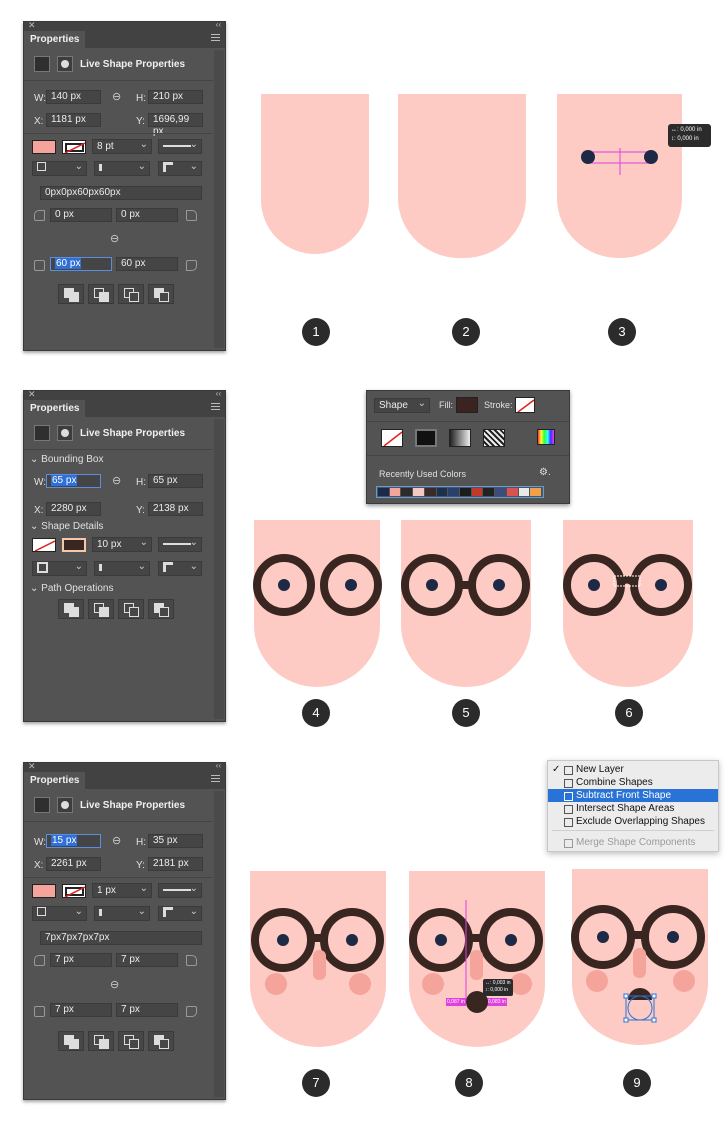  What do you see at coordinates (568, 796) in the screenshot?
I see `subtract-icon` at bounding box center [568, 796].